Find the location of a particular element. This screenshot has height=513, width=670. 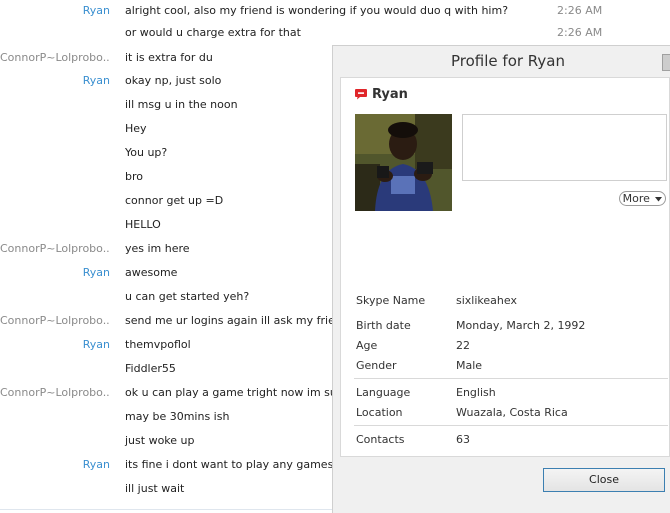

more-button-label: More is located at coordinates (636, 198).